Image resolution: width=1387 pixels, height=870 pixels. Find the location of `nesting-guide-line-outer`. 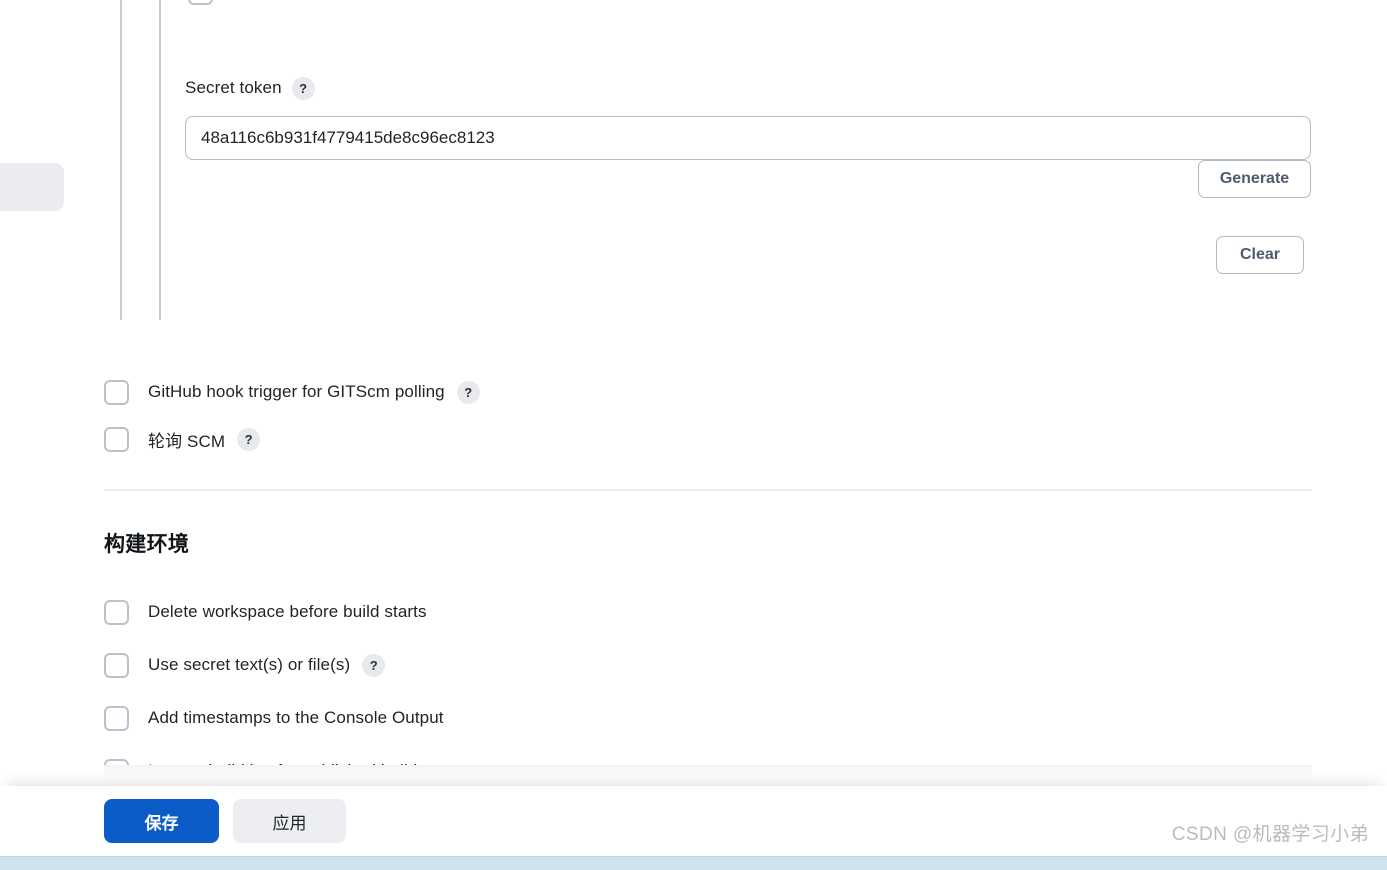

nesting-guide-line-outer is located at coordinates (121, 160).